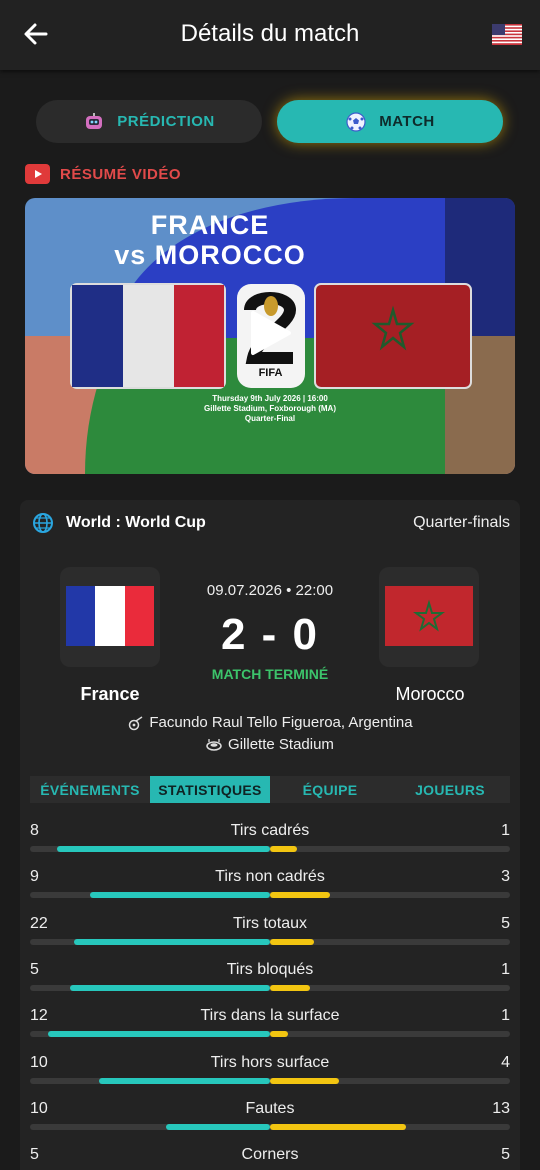  Describe the element at coordinates (270, 1155) in the screenshot. I see `stat-label: Corners` at that location.